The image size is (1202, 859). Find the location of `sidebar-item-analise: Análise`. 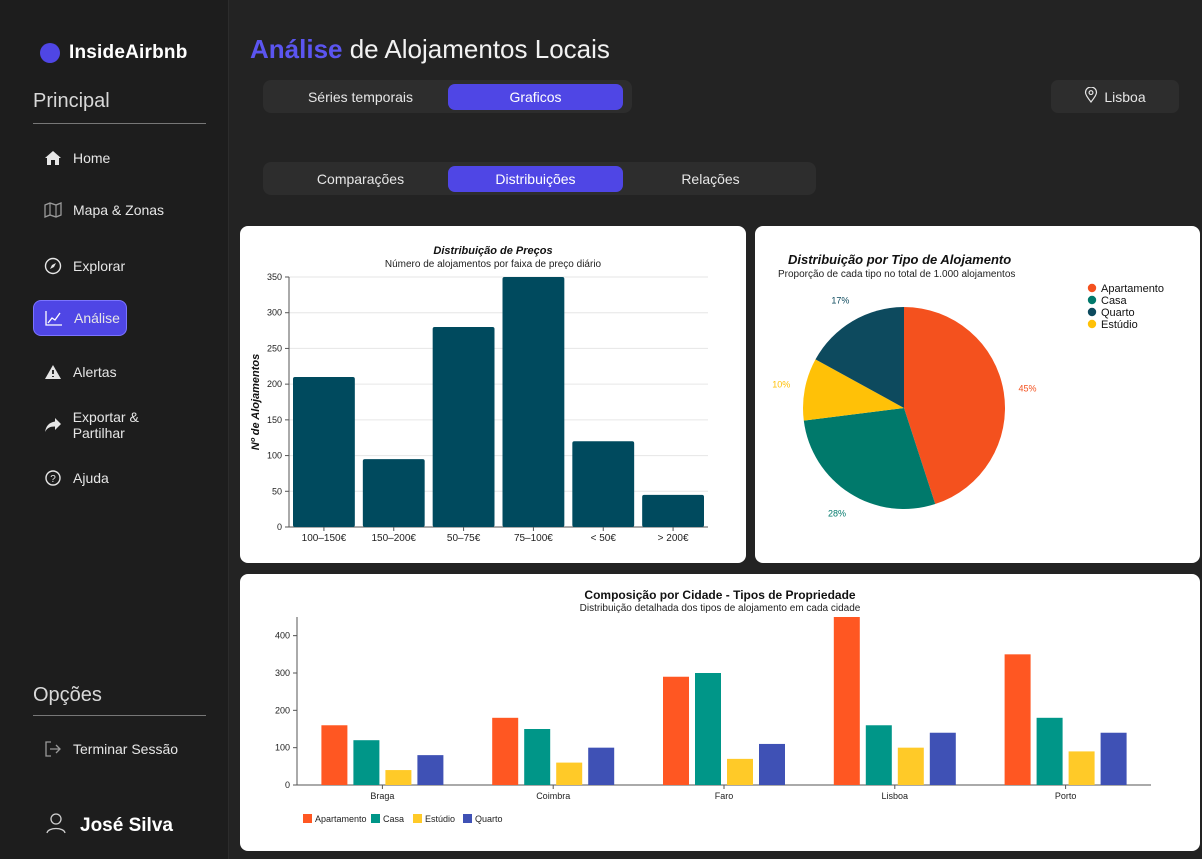

sidebar-item-analise: Análise is located at coordinates (80, 318).